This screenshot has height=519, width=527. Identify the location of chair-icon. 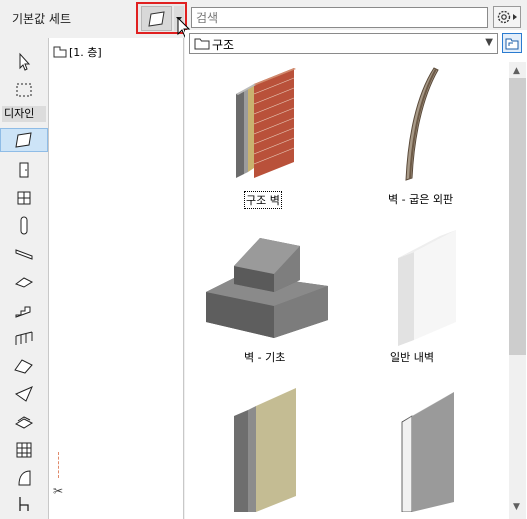
(24, 504).